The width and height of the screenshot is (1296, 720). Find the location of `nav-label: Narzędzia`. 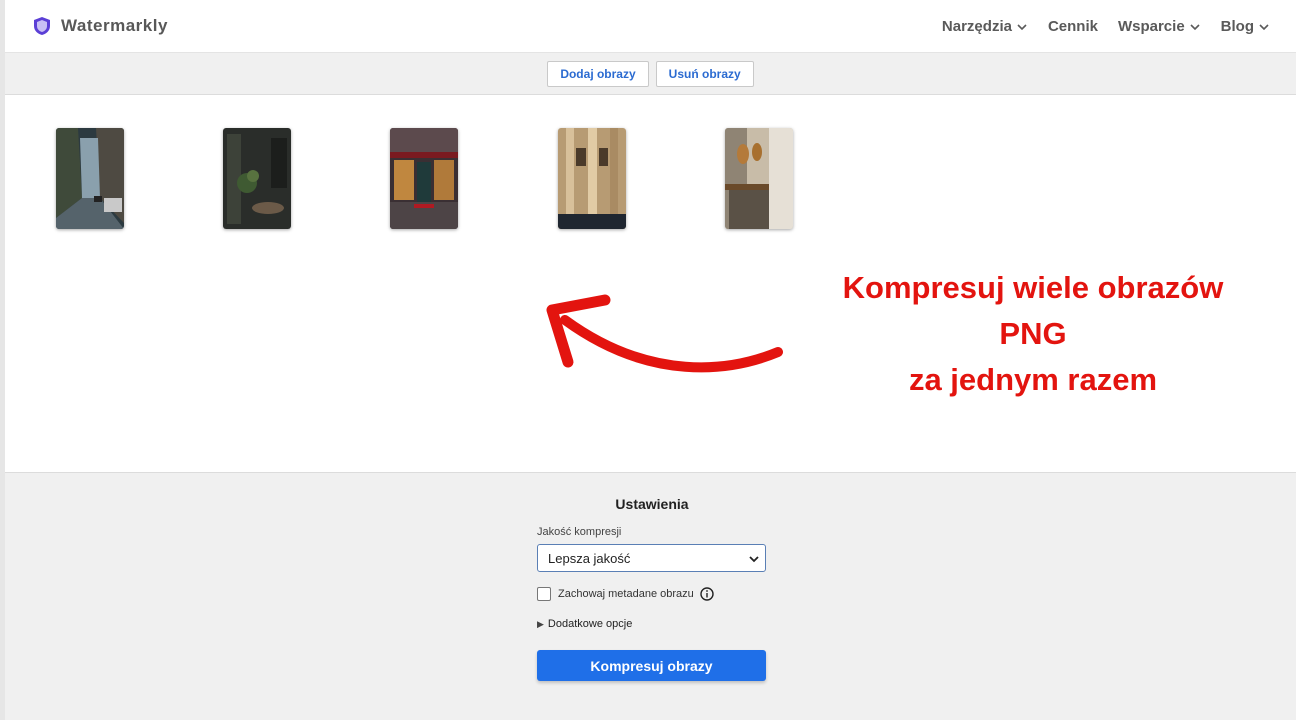

nav-label: Narzędzia is located at coordinates (976, 26).